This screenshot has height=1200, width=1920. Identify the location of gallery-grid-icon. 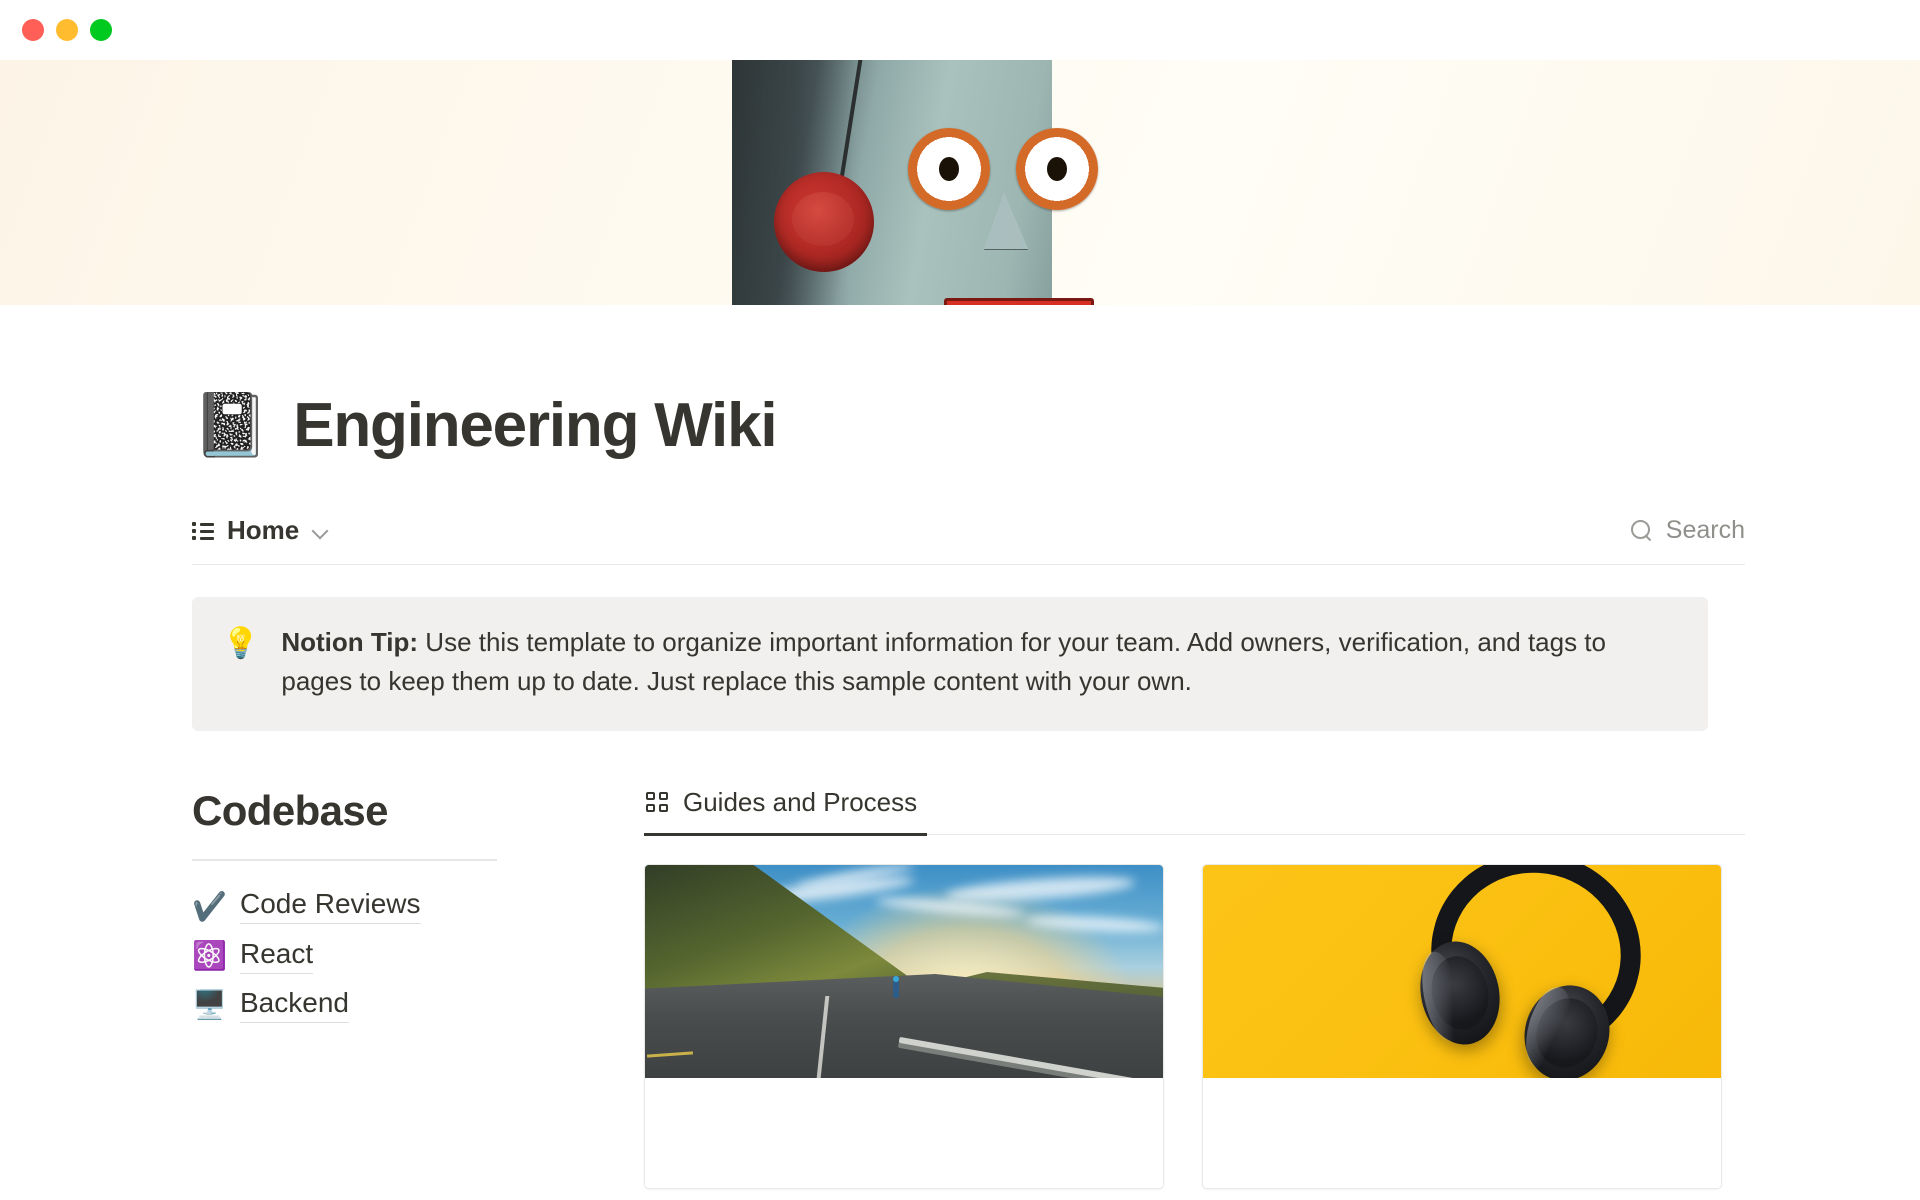
(658, 803).